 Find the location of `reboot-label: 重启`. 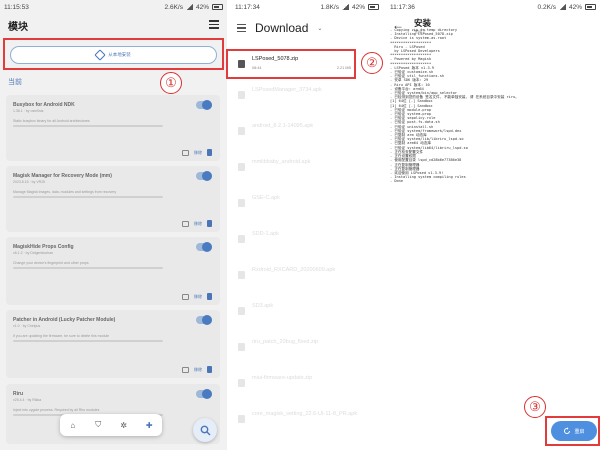

reboot-label: 重启 is located at coordinates (579, 431).